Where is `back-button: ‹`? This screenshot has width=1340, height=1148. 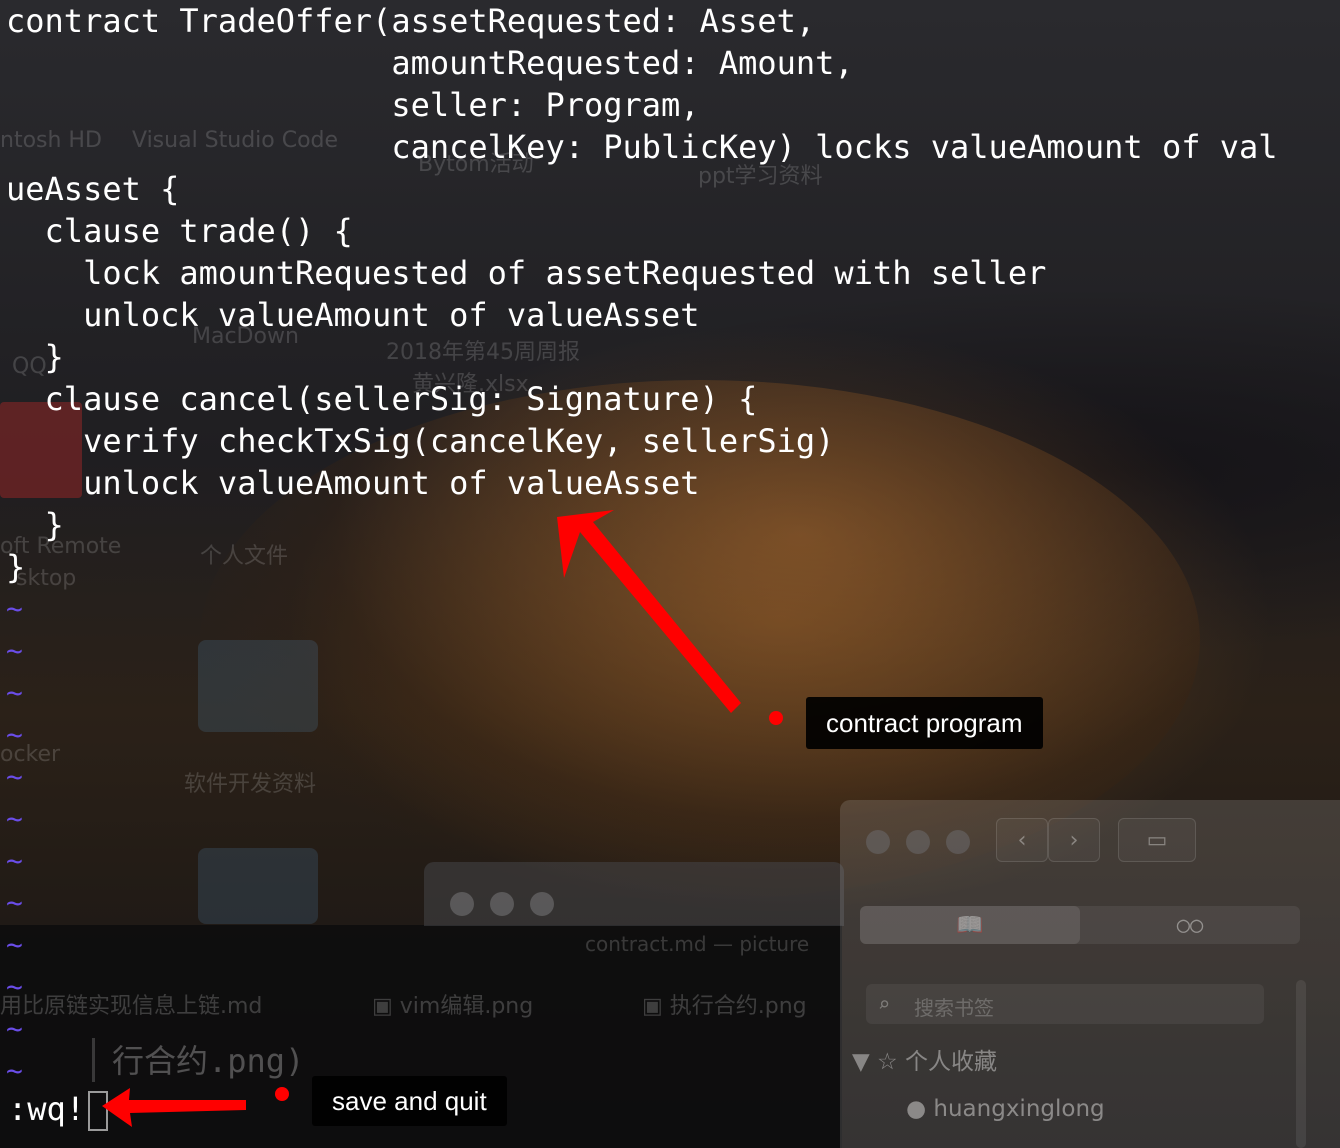 back-button: ‹ is located at coordinates (1022, 840).